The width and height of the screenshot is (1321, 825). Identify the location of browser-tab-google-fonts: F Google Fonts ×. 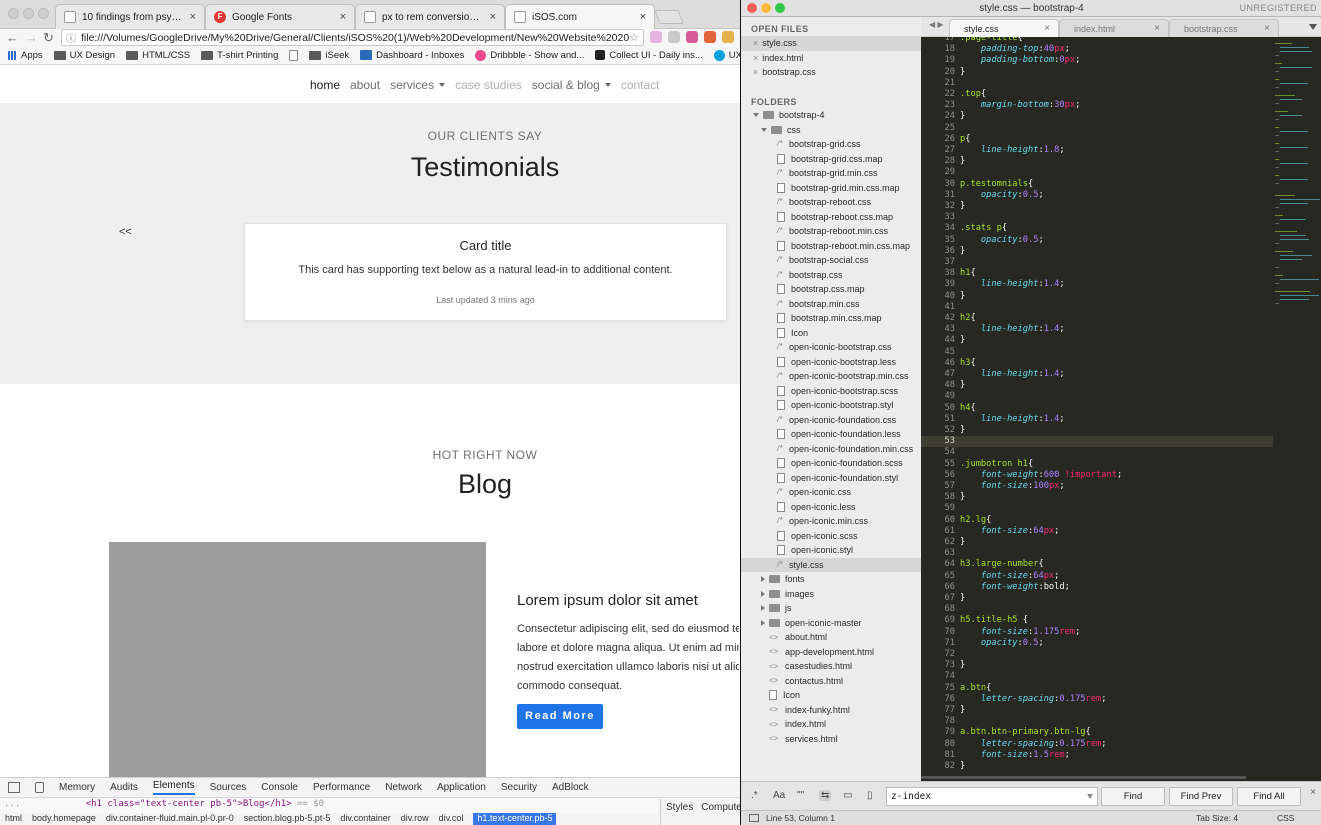
(280, 16).